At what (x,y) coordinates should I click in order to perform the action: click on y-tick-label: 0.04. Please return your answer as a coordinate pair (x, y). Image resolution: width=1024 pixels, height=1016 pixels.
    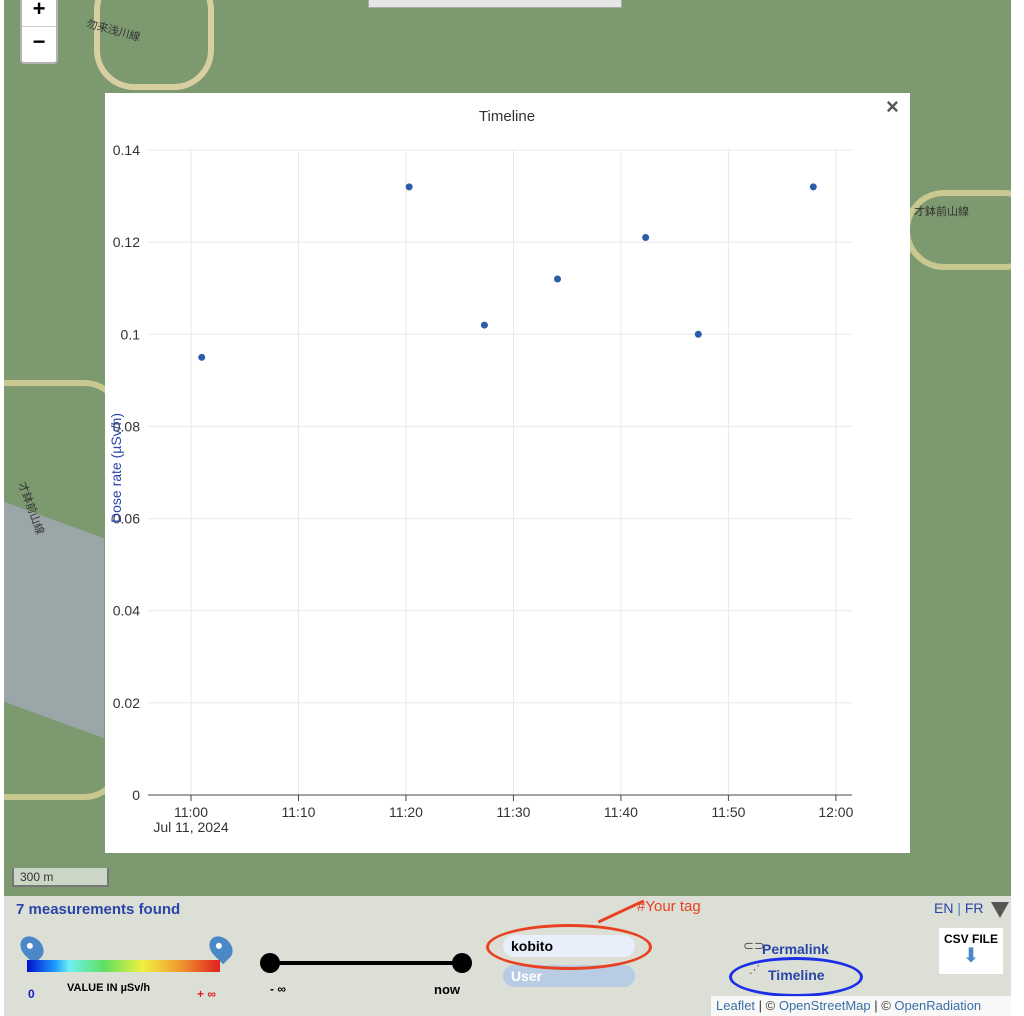
    Looking at the image, I should click on (126, 611).